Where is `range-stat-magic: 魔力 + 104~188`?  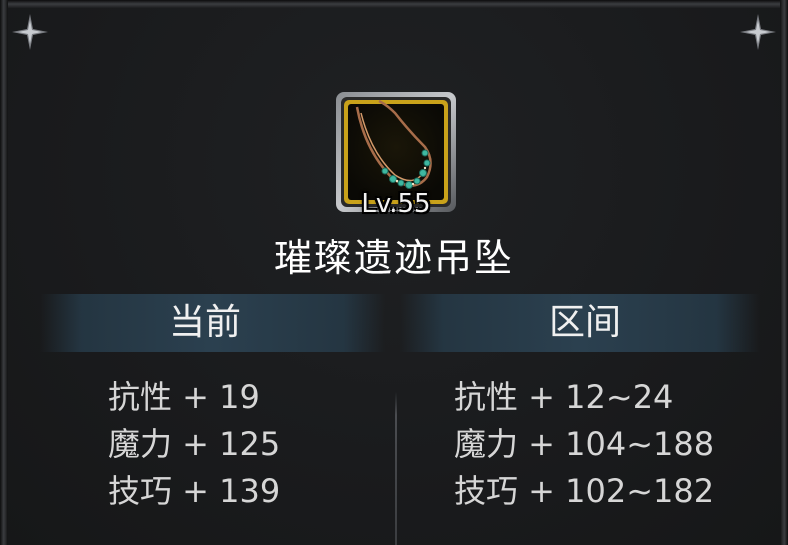
range-stat-magic: 魔力 + 104~188 is located at coordinates (584, 444).